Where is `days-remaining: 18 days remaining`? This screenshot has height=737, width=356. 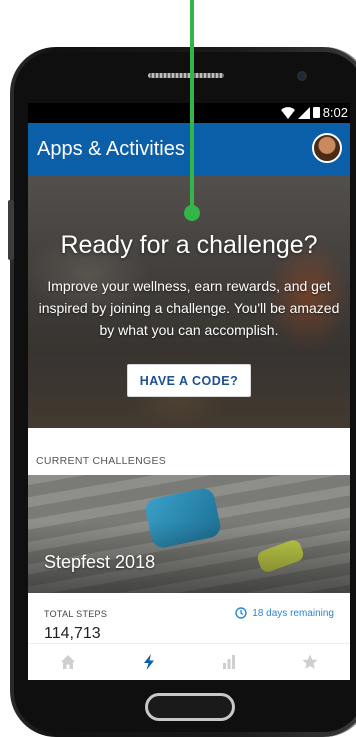 days-remaining: 18 days remaining is located at coordinates (284, 613).